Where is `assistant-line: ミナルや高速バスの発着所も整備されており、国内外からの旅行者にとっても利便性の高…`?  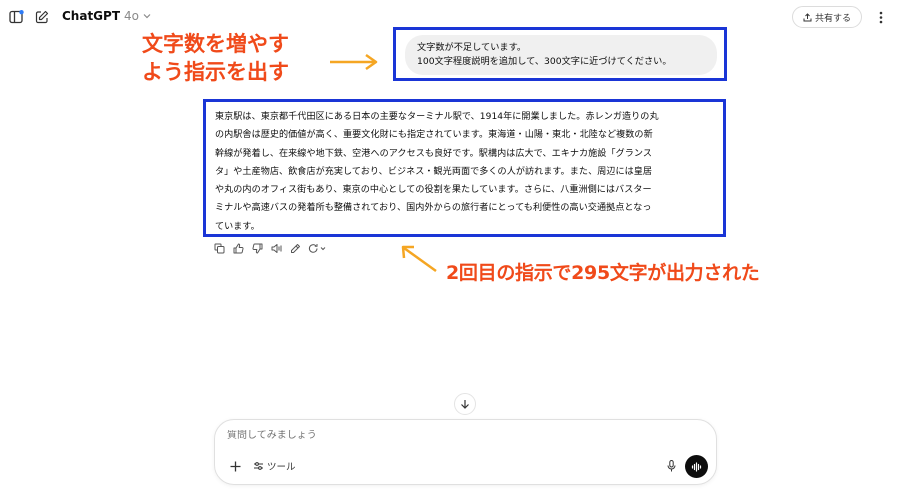
assistant-line: ミナルや高速バスの発着所も整備されており、国内外からの旅行者にとっても利便性の高… is located at coordinates (433, 208).